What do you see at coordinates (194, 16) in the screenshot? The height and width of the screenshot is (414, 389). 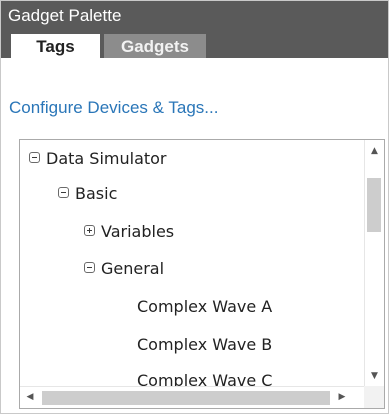 I see `panel-title: Gadget Palette` at bounding box center [194, 16].